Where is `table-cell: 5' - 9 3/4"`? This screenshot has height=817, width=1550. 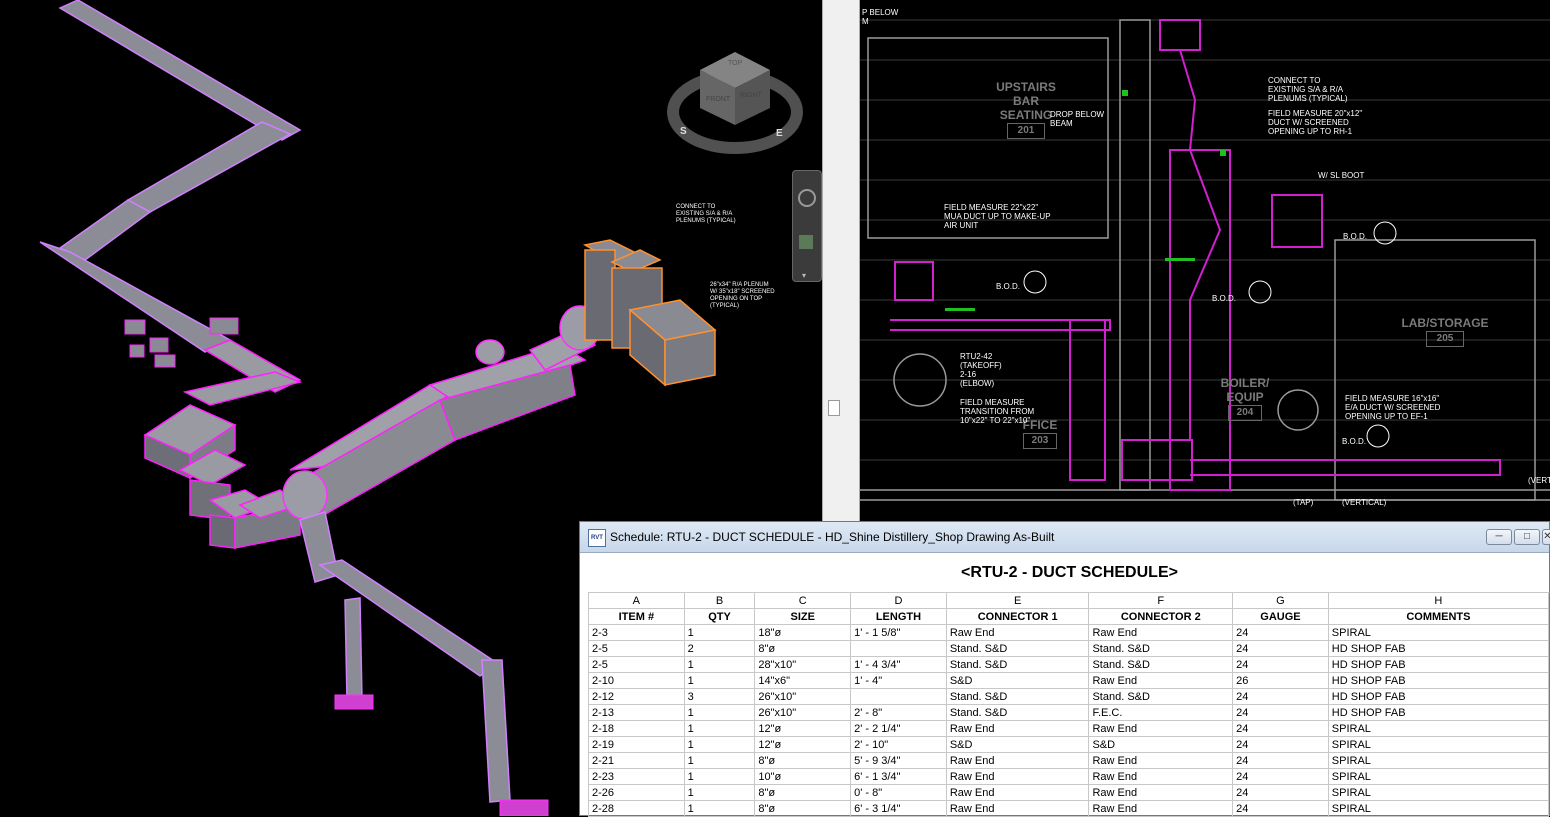
table-cell: 5' - 9 3/4" is located at coordinates (898, 760).